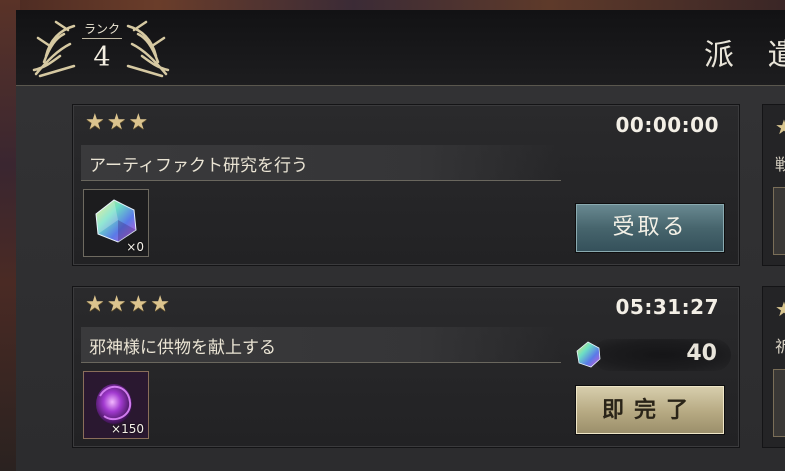 The height and width of the screenshot is (471, 785). What do you see at coordinates (182, 348) in the screenshot?
I see `mission-title: 邪神様に供物を献上する` at bounding box center [182, 348].